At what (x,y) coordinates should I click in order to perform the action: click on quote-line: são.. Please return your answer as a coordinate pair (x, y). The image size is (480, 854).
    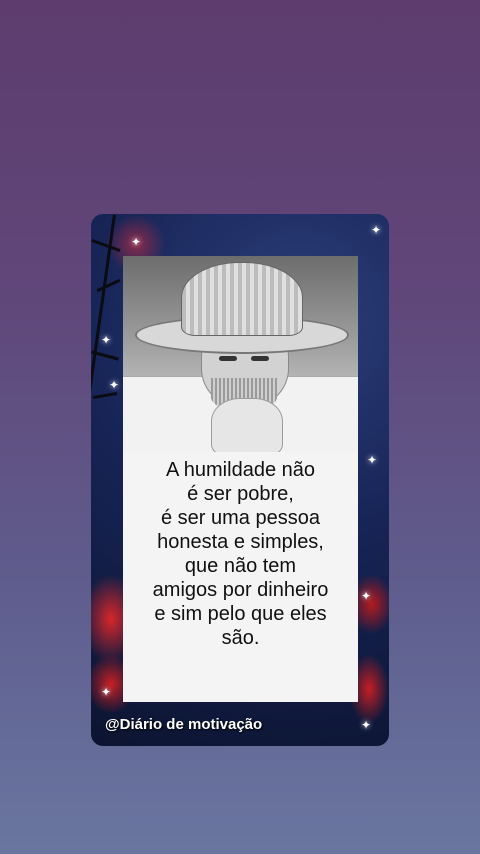
    Looking at the image, I should click on (240, 638).